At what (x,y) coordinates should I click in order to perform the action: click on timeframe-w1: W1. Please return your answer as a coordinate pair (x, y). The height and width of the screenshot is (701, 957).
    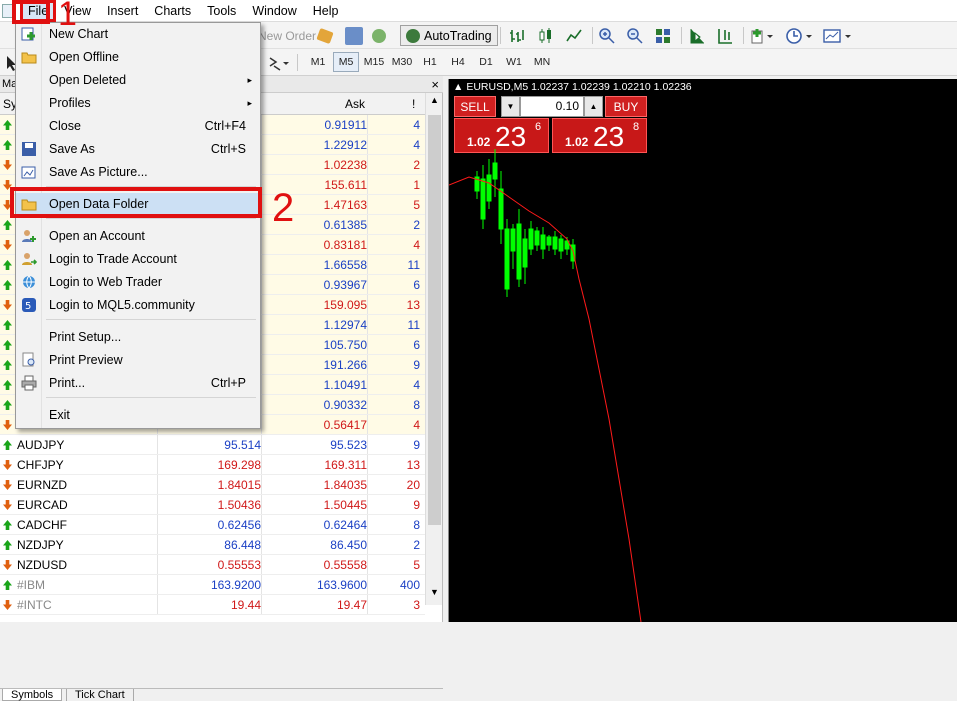
    Looking at the image, I should click on (514, 62).